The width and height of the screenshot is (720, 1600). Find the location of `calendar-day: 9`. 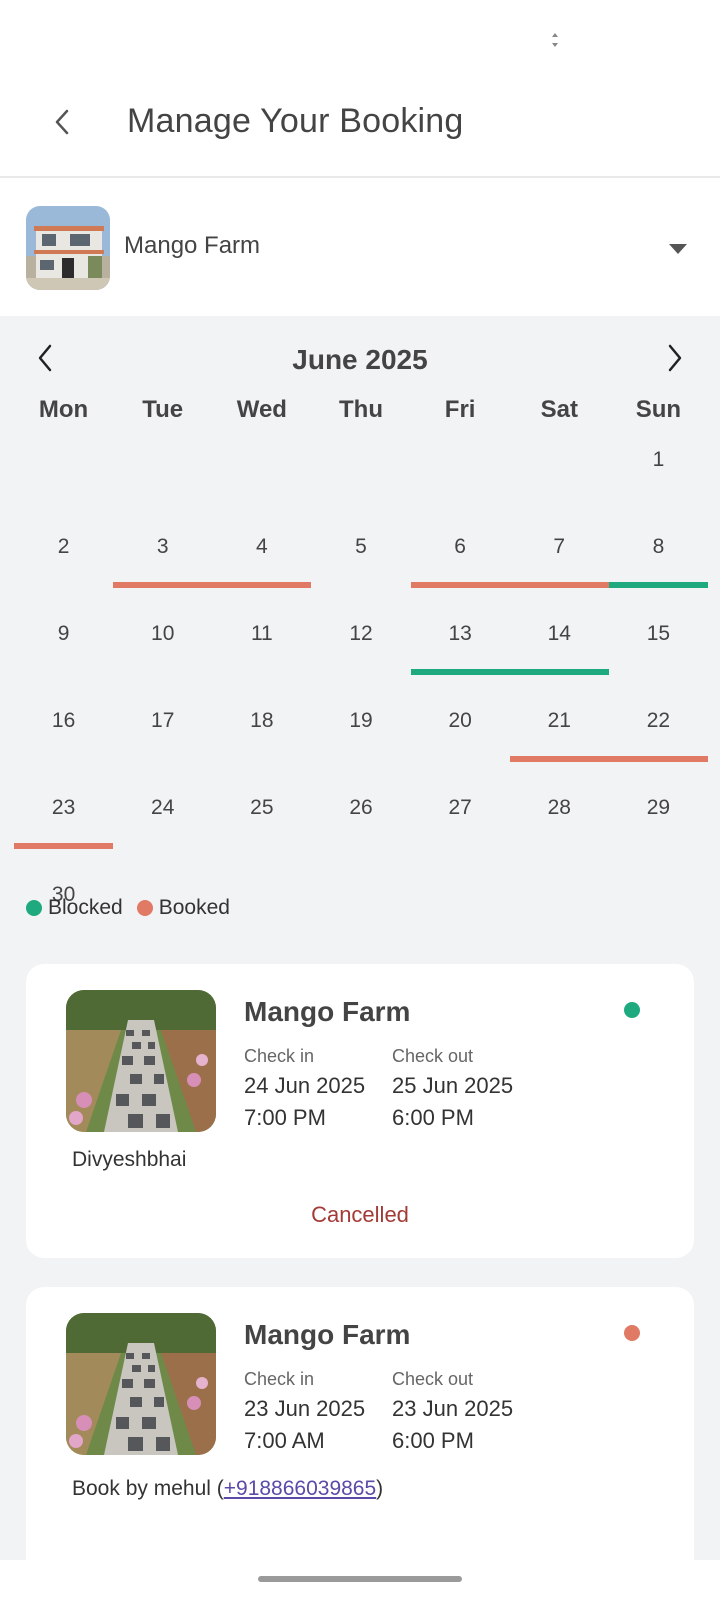

calendar-day: 9 is located at coordinates (63, 643).